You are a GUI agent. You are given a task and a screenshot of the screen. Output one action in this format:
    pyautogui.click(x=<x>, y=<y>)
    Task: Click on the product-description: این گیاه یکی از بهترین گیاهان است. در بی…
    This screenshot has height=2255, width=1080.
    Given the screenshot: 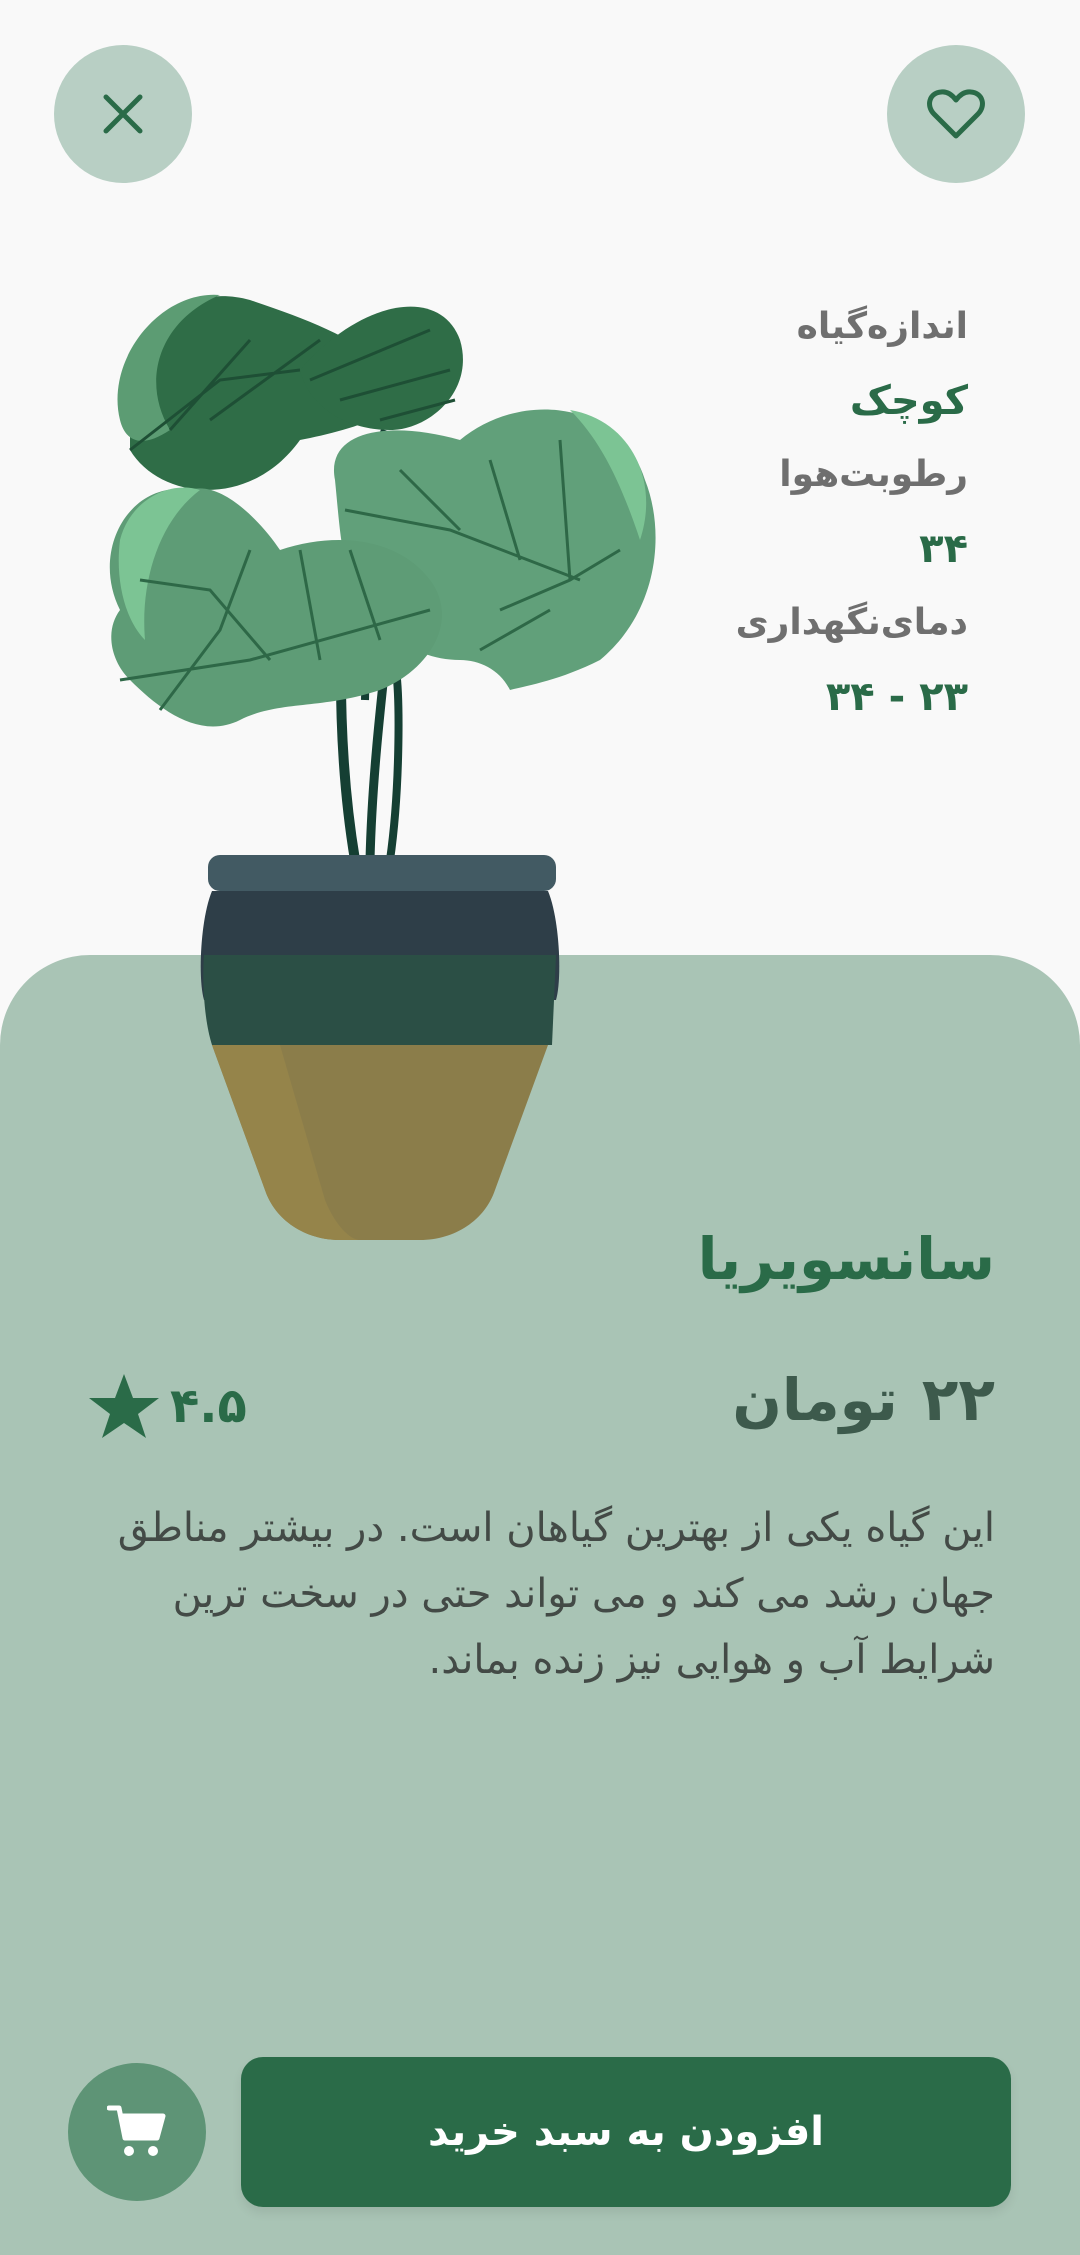 What is the action you would take?
    pyautogui.click(x=556, y=1594)
    